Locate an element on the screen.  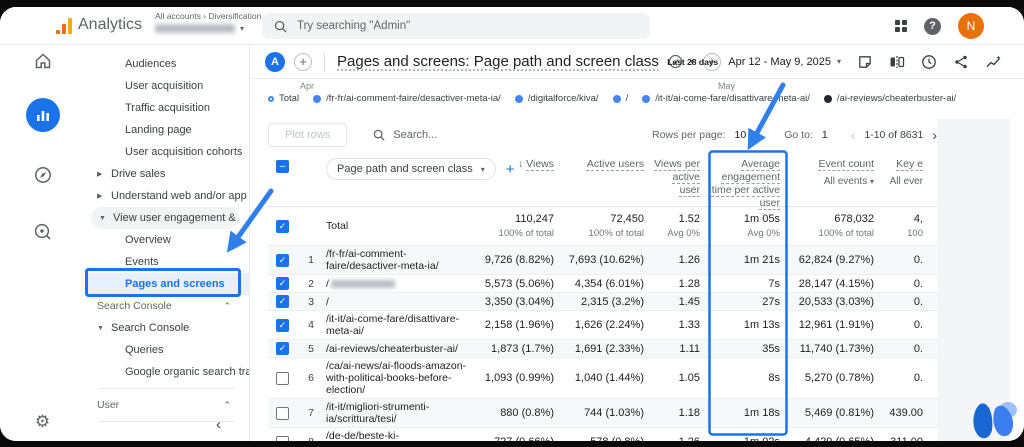
views-per-user-cell: 1.11 is located at coordinates (689, 348).